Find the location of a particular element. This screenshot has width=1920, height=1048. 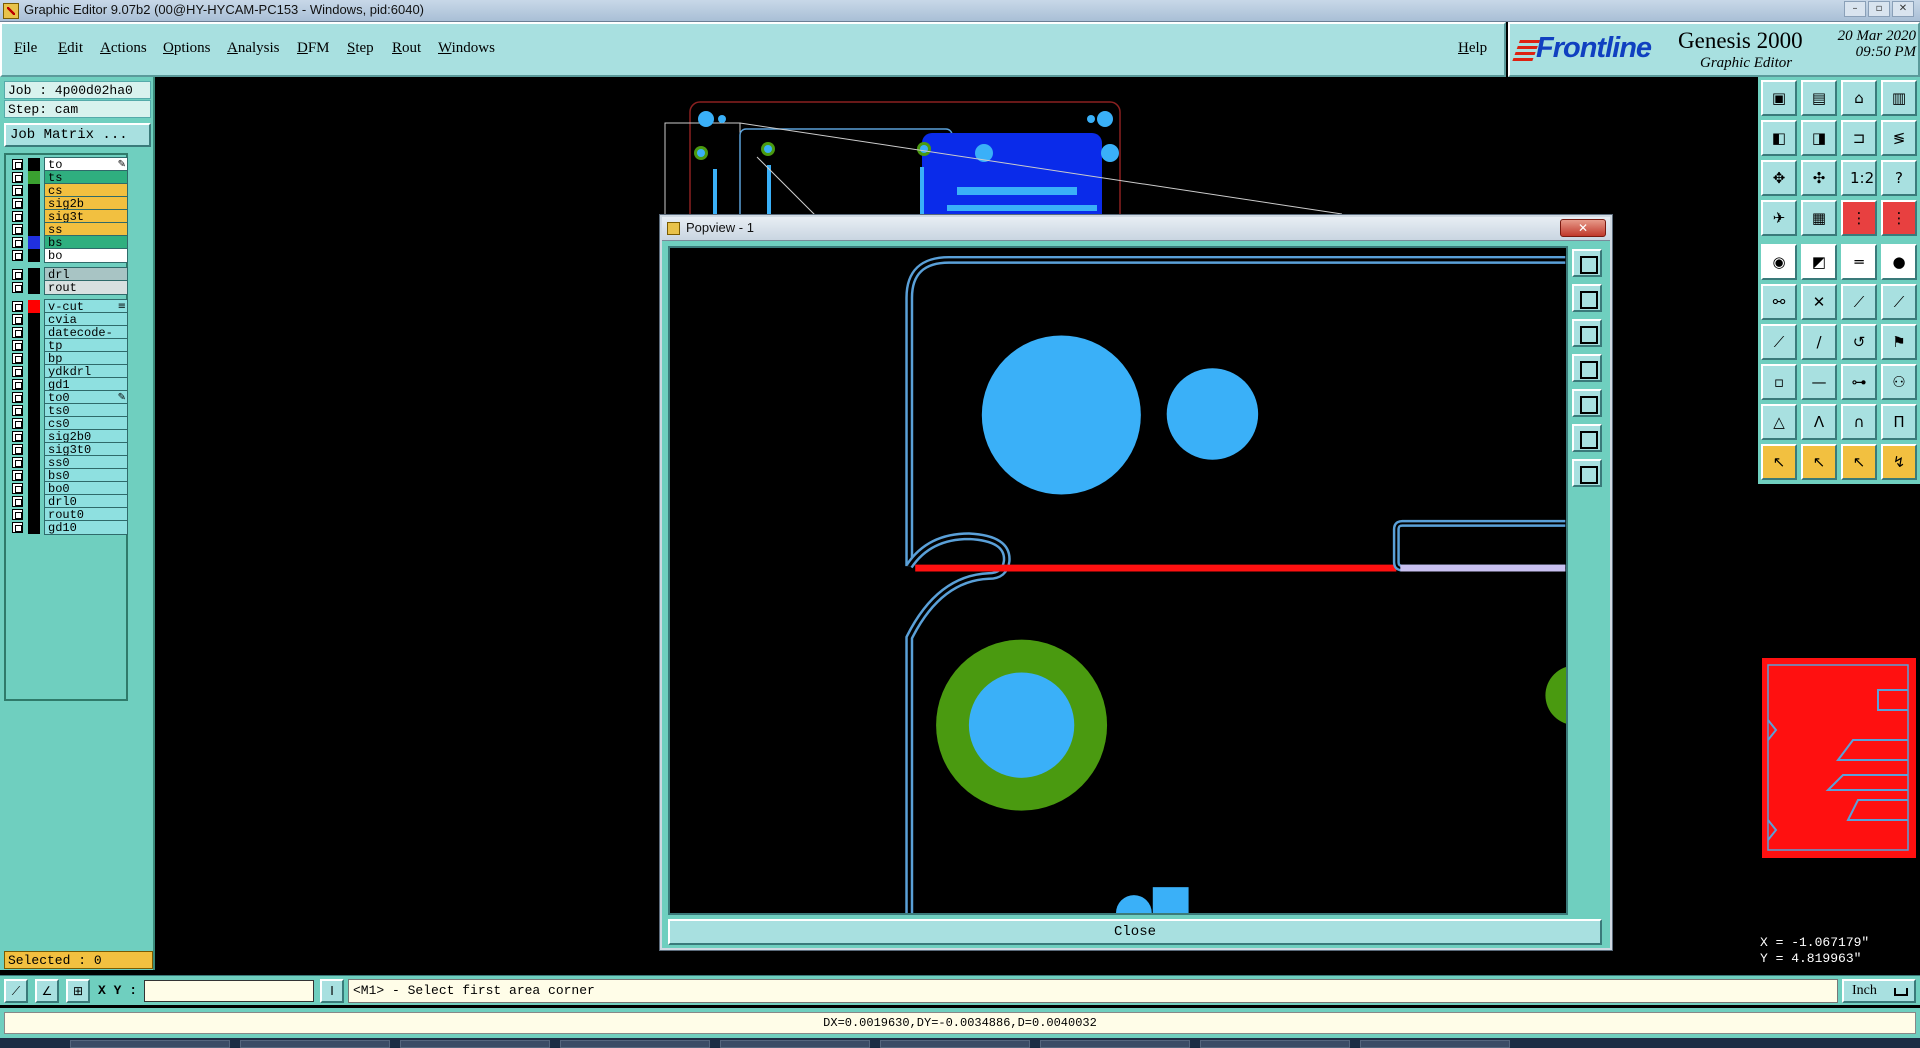

minimize-button: – is located at coordinates (1855, 9).